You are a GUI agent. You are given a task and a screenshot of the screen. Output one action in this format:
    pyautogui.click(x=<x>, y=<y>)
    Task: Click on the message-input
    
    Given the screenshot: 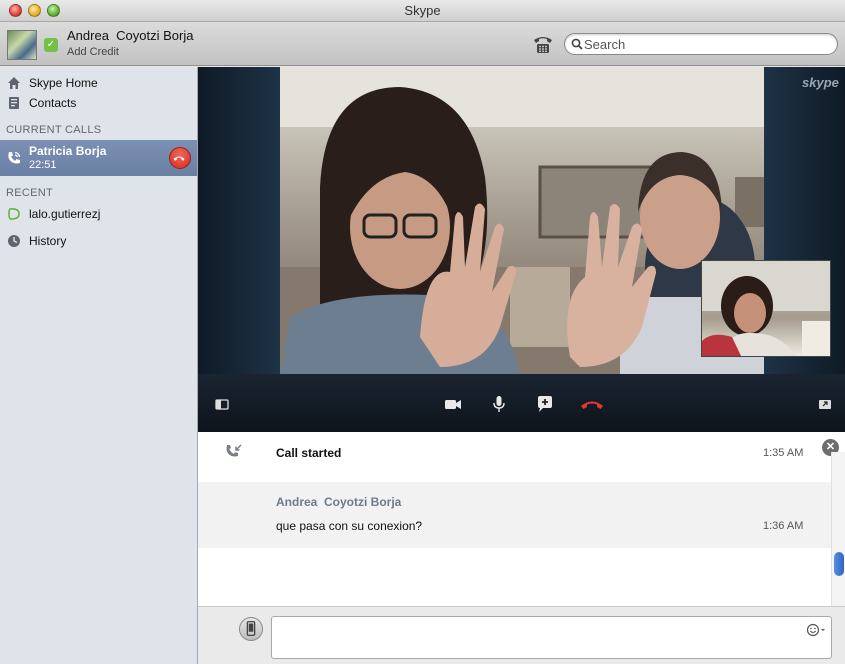 What is the action you would take?
    pyautogui.click(x=551, y=637)
    